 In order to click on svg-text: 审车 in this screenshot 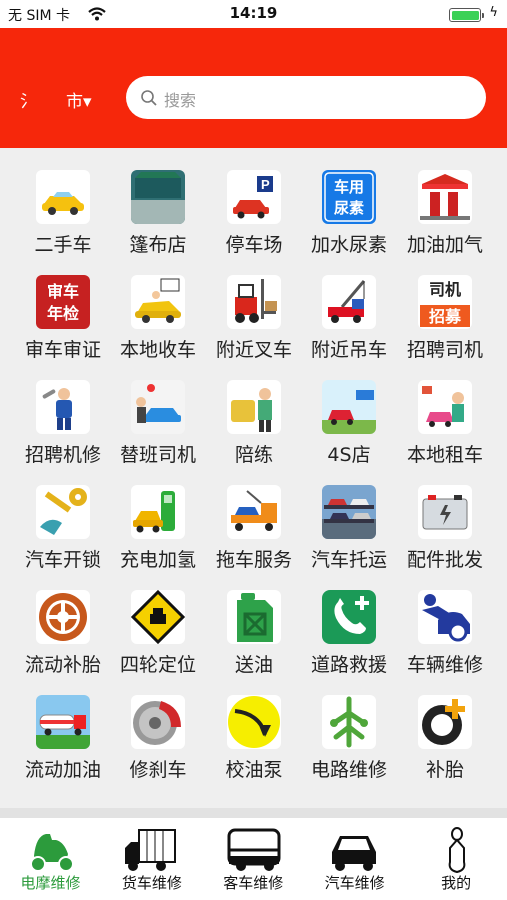, I will do `click(63, 291)`.